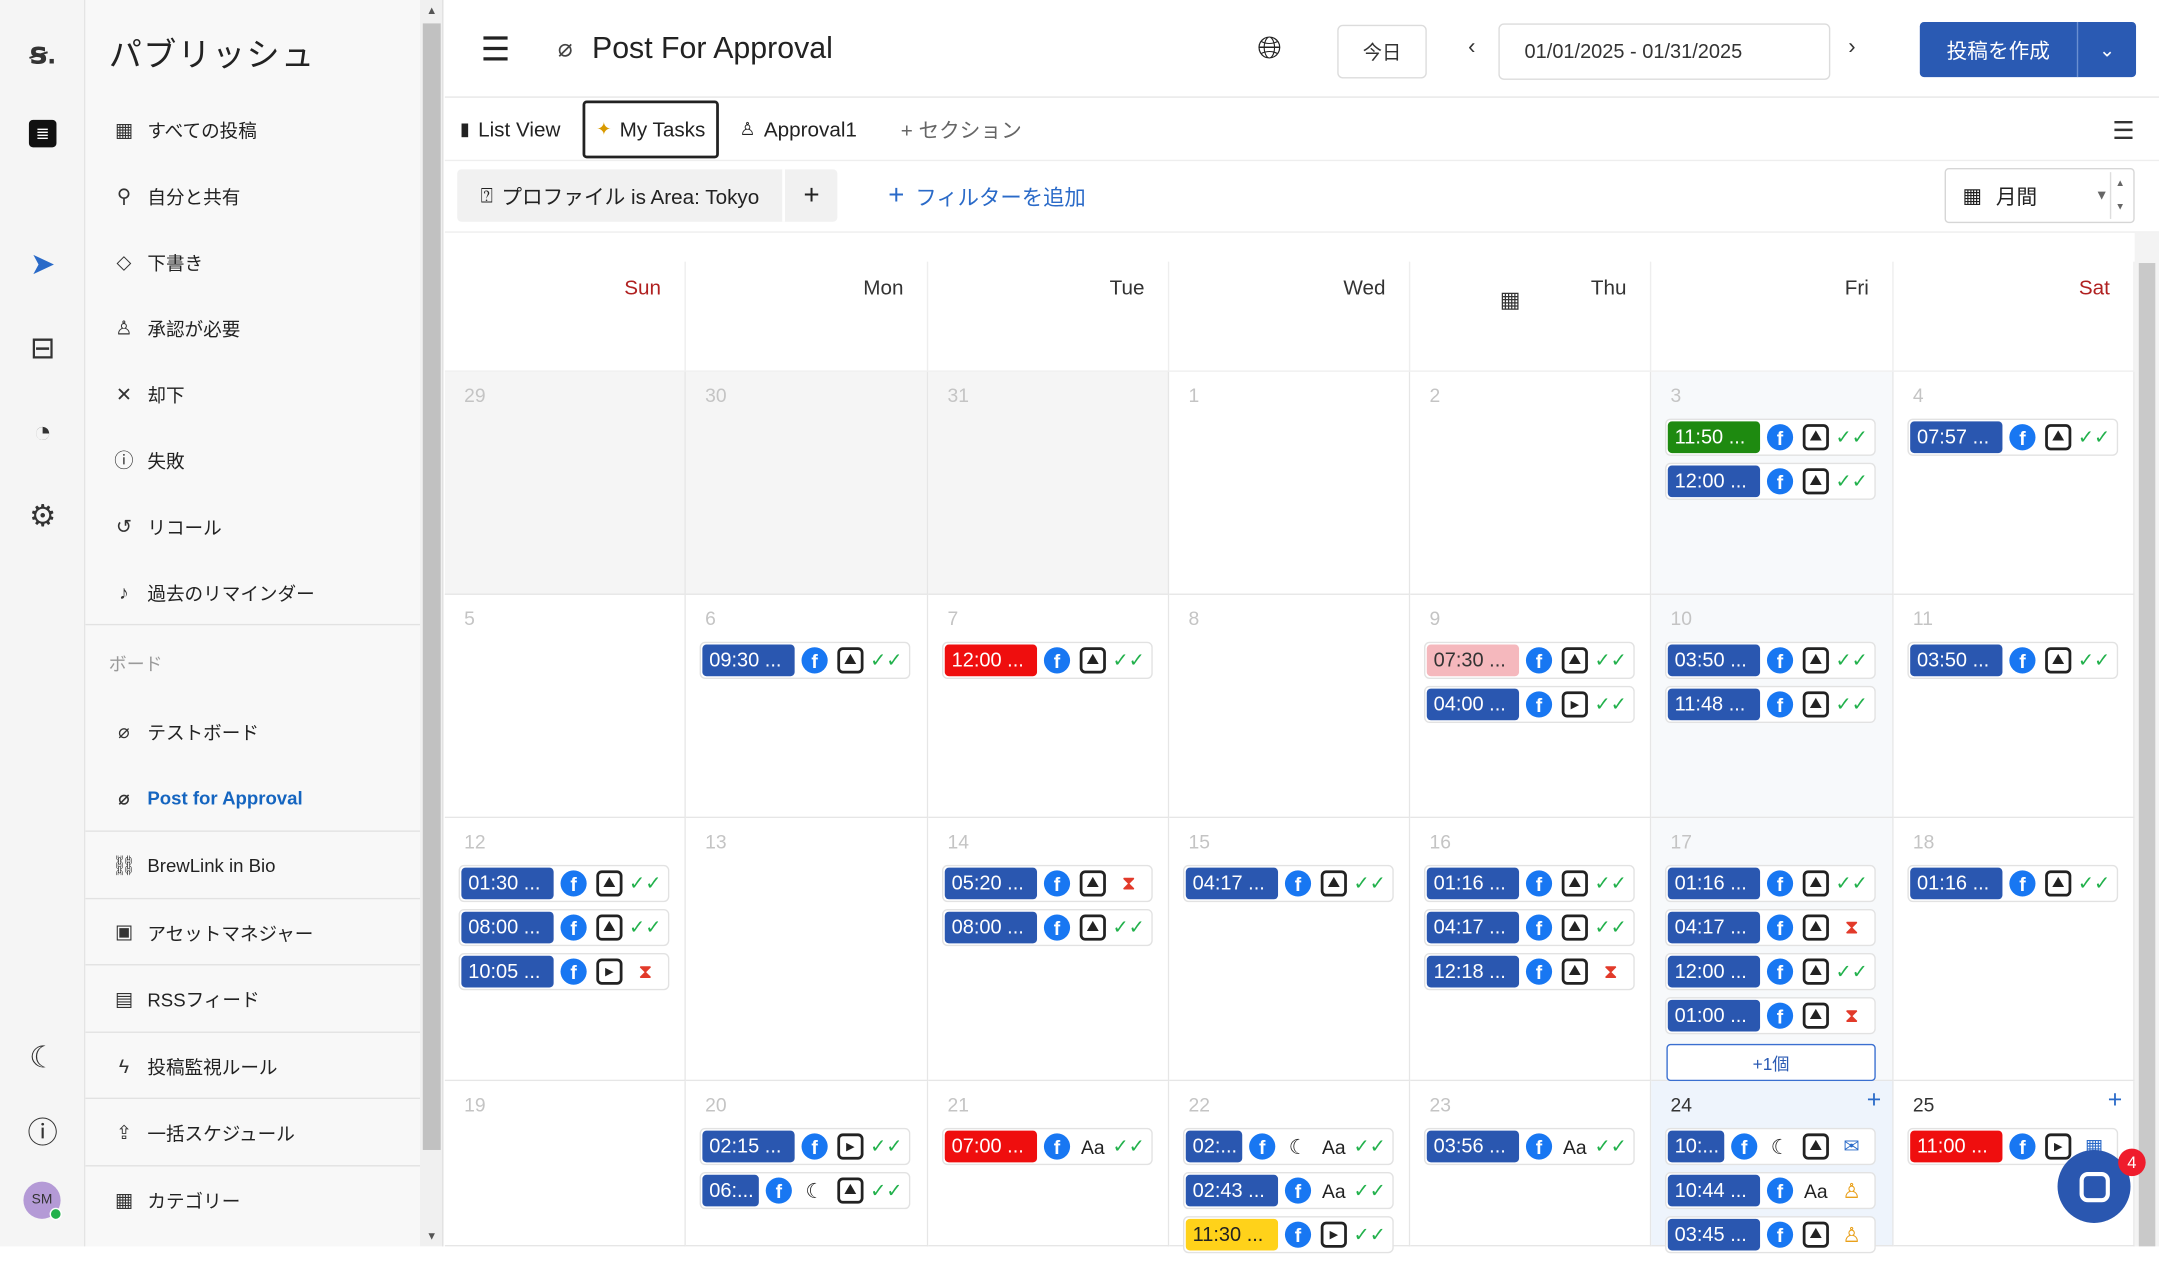 This screenshot has height=1271, width=2159. What do you see at coordinates (807, 483) in the screenshot?
I see `calendar-day-cell: 30` at bounding box center [807, 483].